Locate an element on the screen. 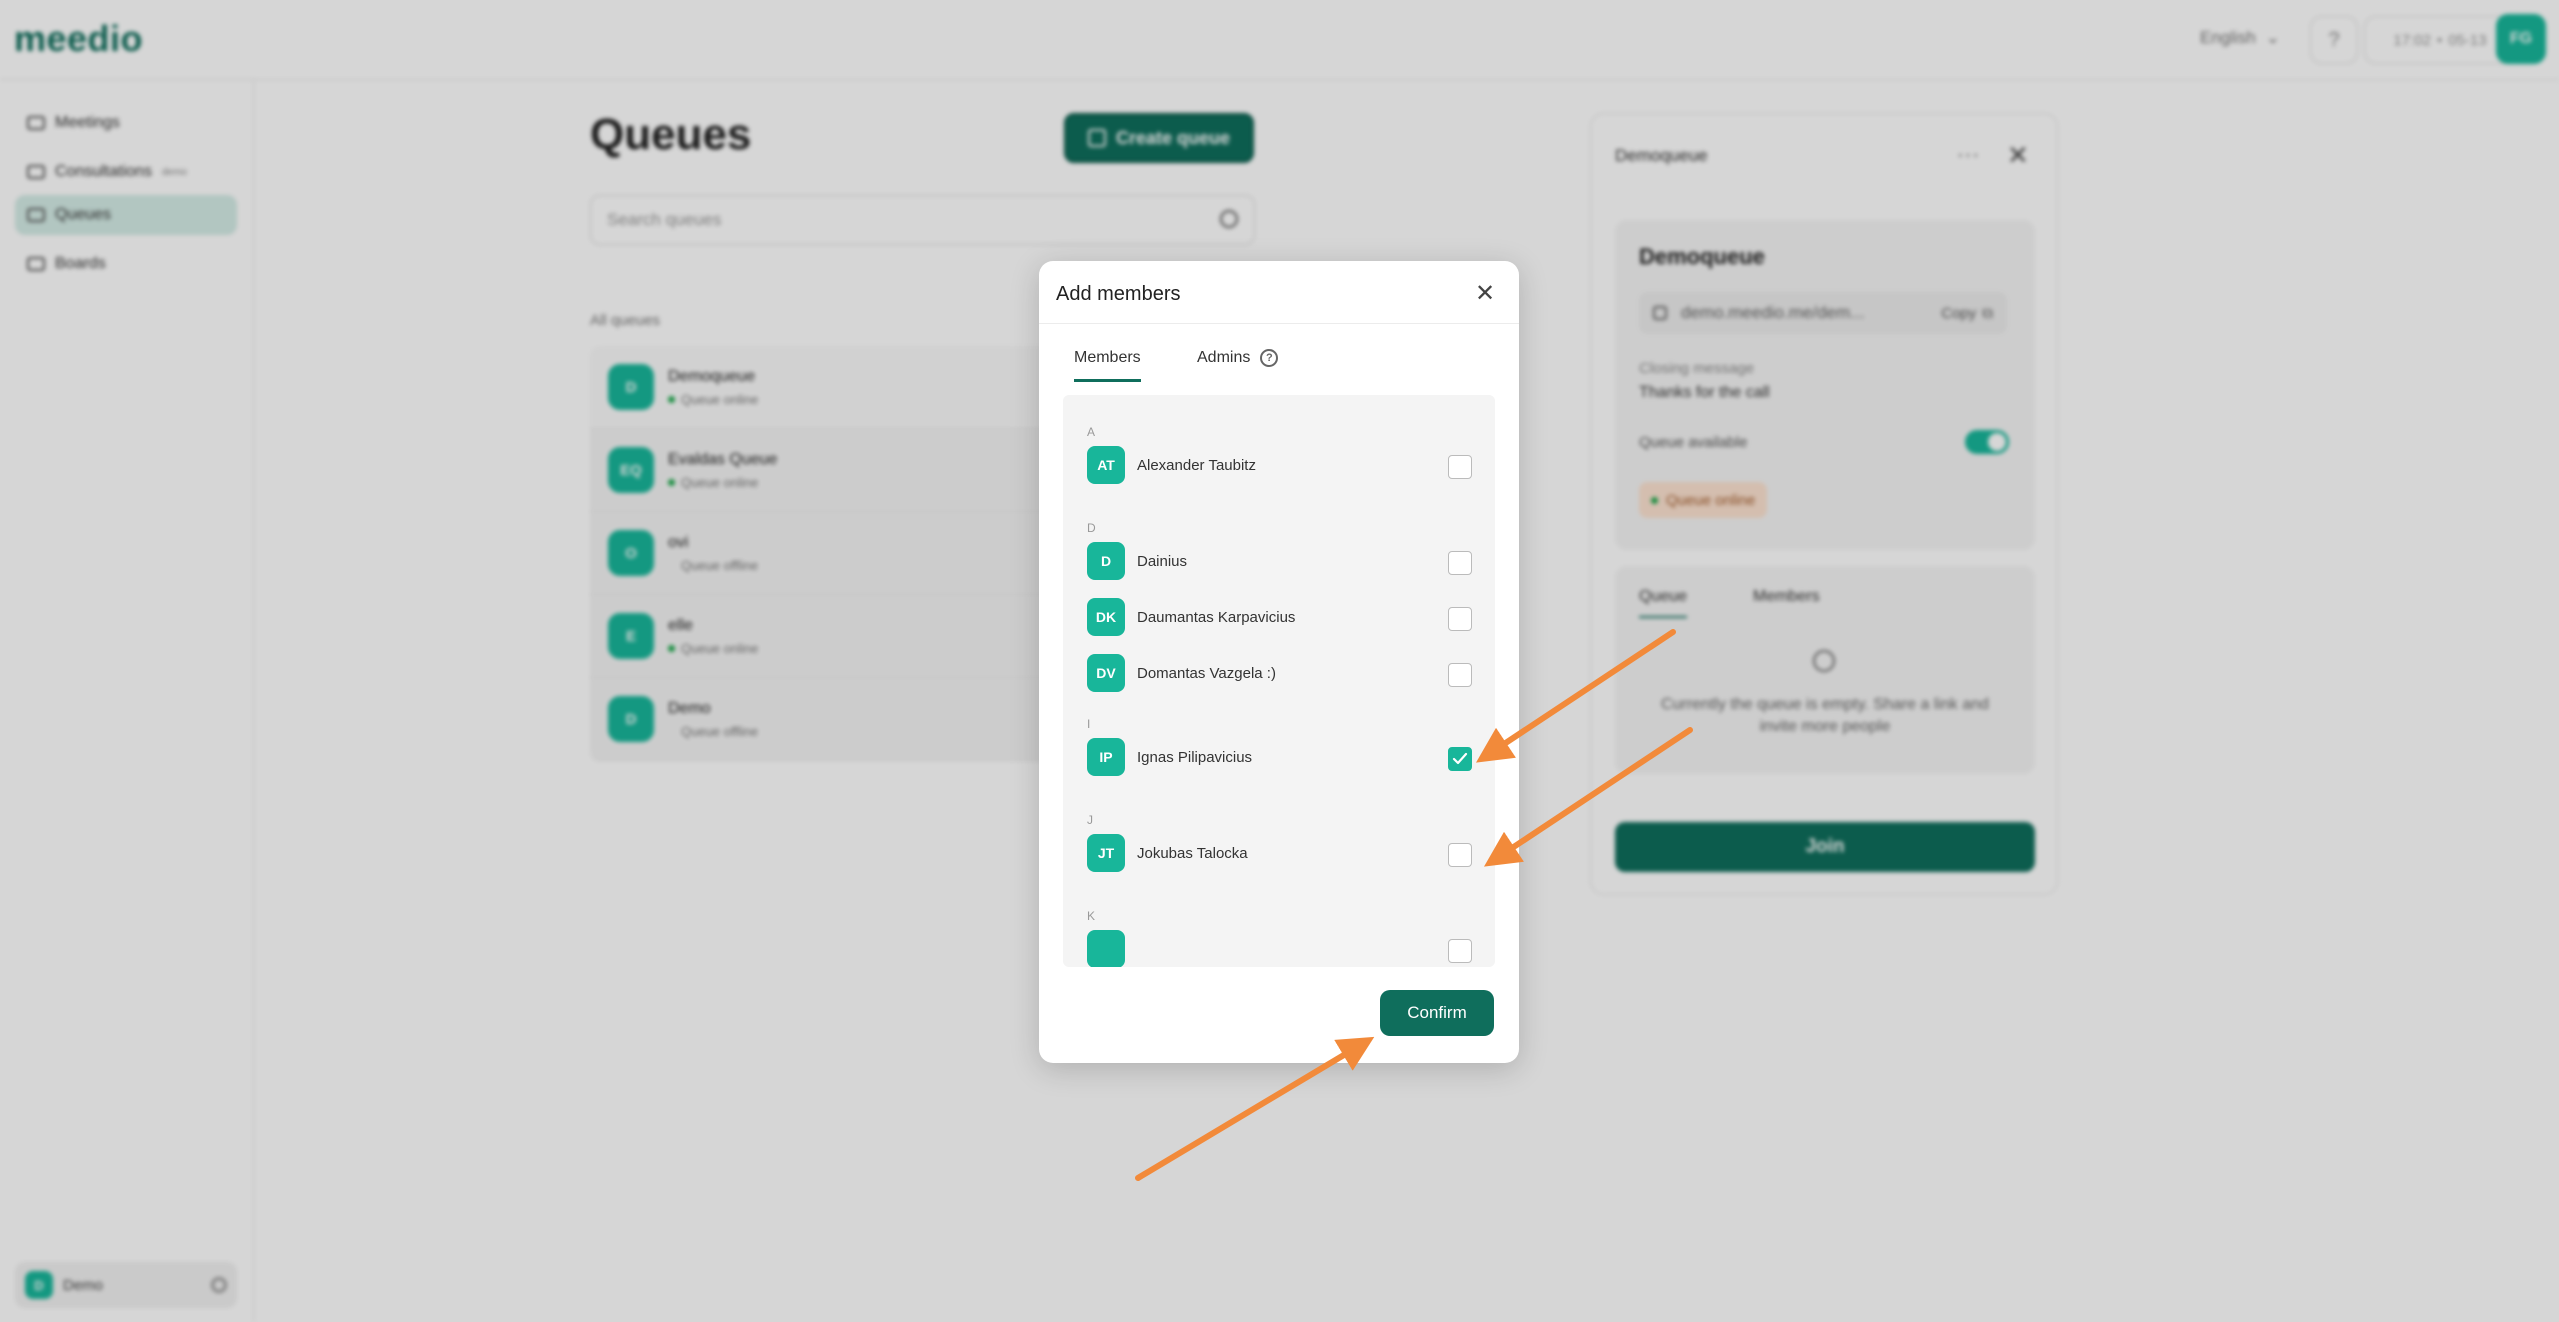 Image resolution: width=2559 pixels, height=1322 pixels. member-row: DK Daumantas Karpavicius is located at coordinates (1279, 617).